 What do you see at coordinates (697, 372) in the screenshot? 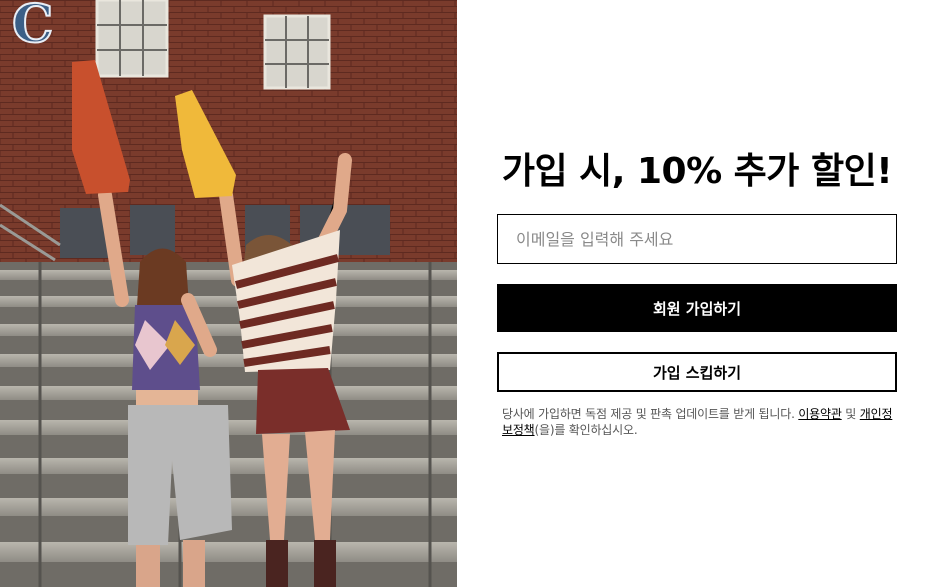
I see `skip-signup-button: 가입 스킵하기` at bounding box center [697, 372].